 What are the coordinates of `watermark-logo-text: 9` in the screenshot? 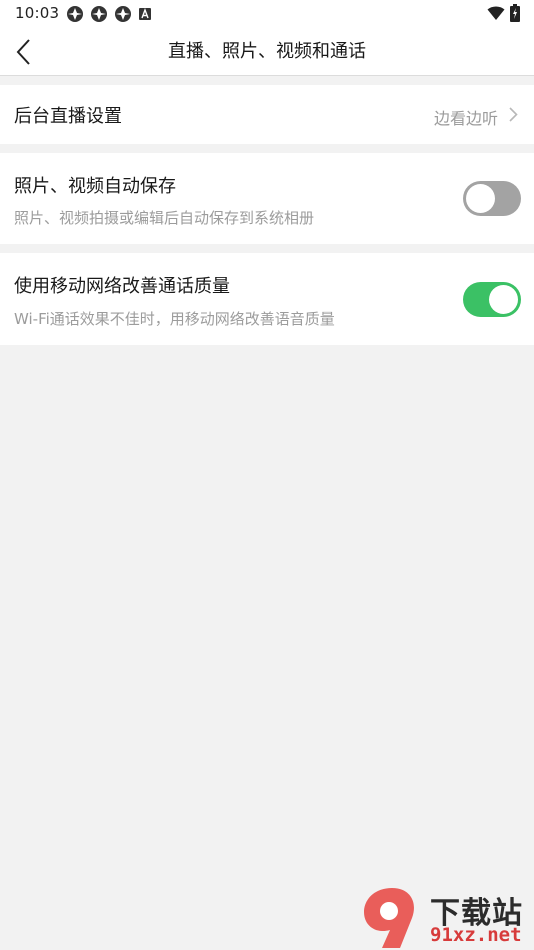 It's located at (363, 886).